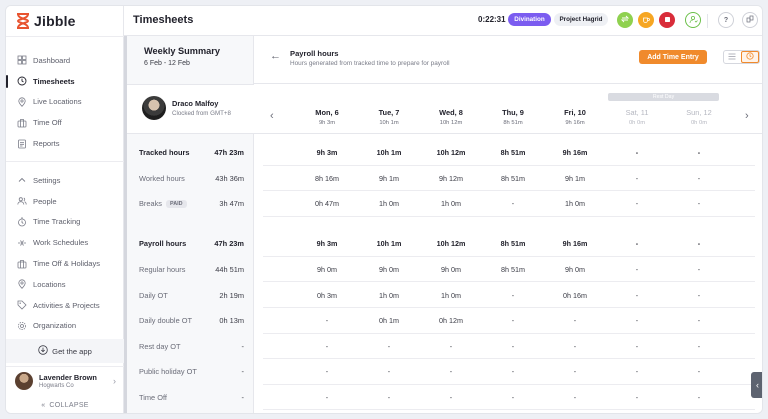 Image resolution: width=768 pixels, height=419 pixels. Describe the element at coordinates (667, 20) in the screenshot. I see `stop-button` at that location.